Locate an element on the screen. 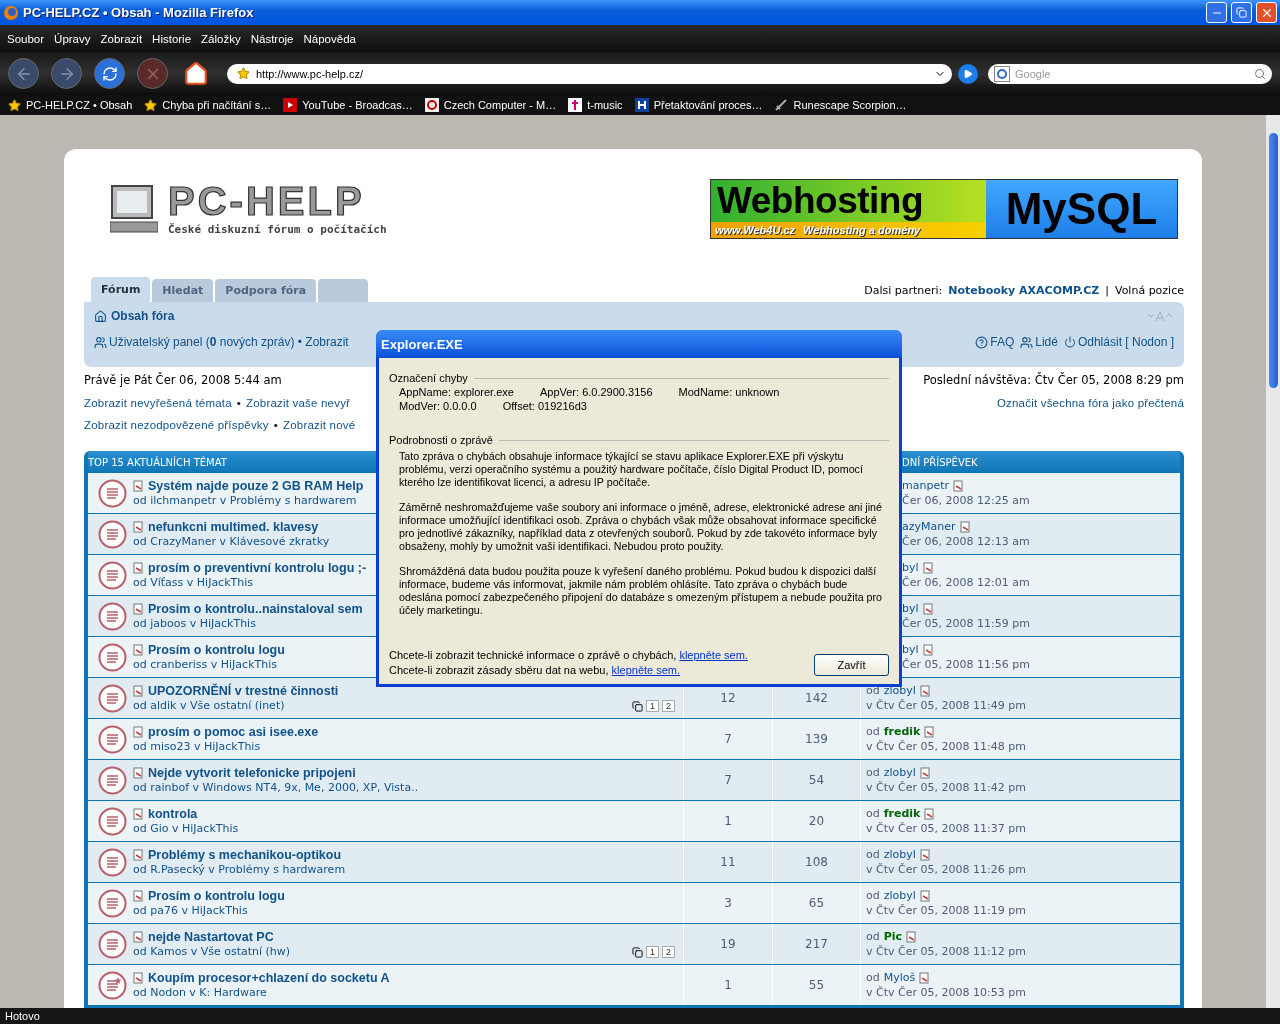 This screenshot has height=1024, width=1280. last-post-time: v Čtv Čer 05, 2008 11:42 pm is located at coordinates (946, 787).